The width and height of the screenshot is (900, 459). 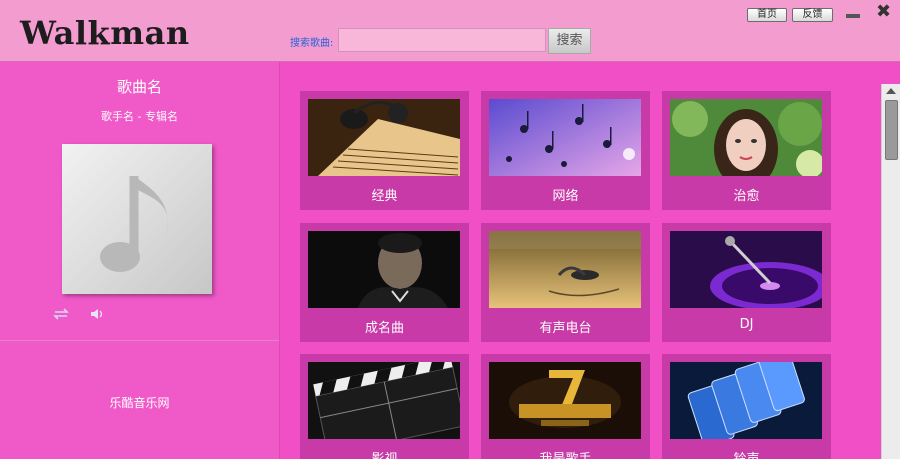 What do you see at coordinates (746, 196) in the screenshot?
I see `category-label: 治愈` at bounding box center [746, 196].